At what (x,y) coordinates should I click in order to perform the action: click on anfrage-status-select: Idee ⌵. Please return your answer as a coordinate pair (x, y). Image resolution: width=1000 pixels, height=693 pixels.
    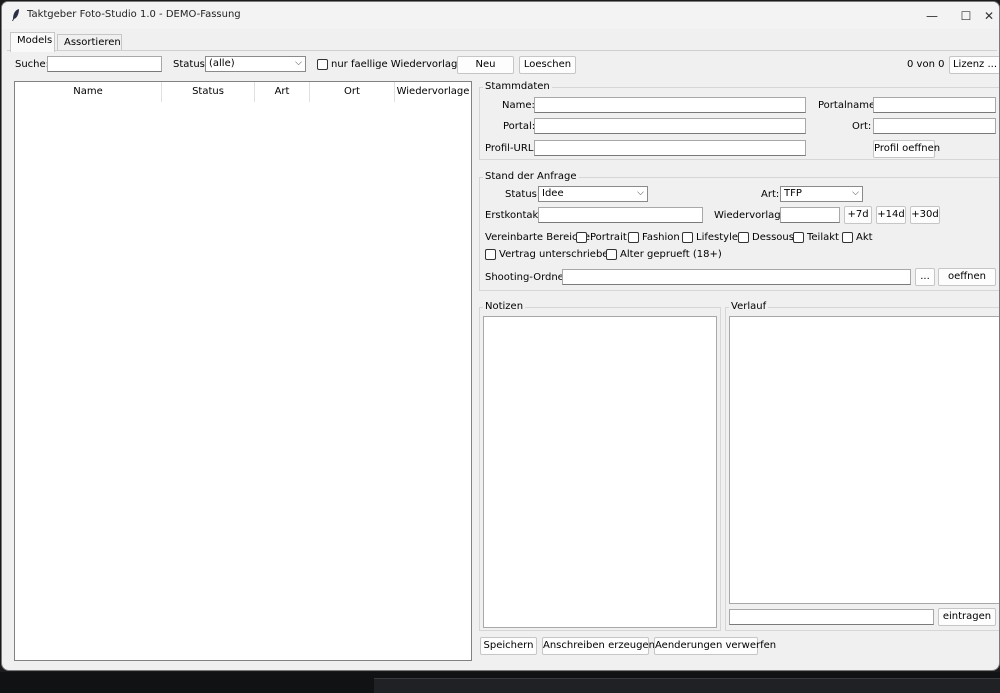
    Looking at the image, I should click on (593, 194).